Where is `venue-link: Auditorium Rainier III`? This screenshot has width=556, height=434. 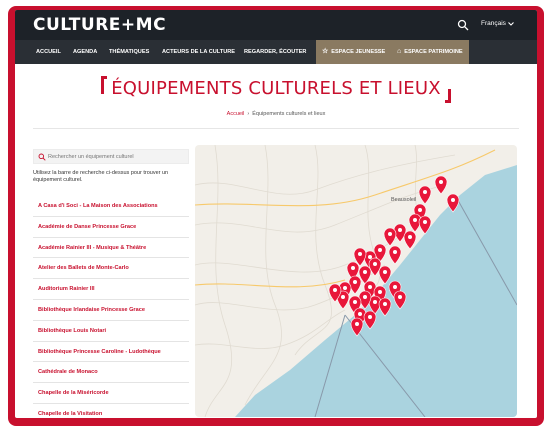
venue-link: Auditorium Rainier III is located at coordinates (111, 289).